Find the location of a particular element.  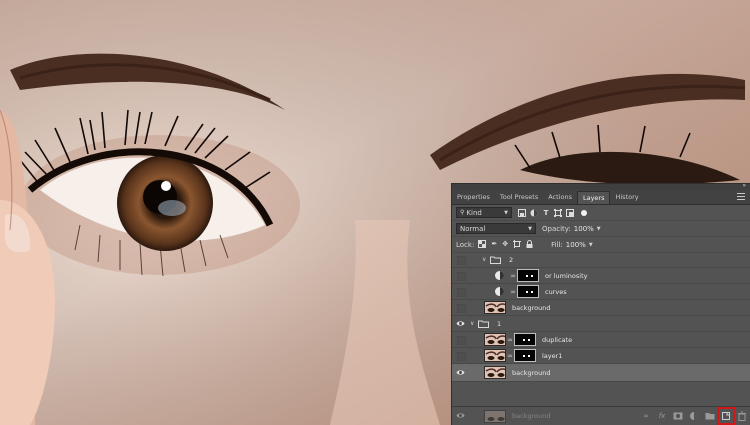

dragged-layer-ghost: background is located at coordinates (501, 416).